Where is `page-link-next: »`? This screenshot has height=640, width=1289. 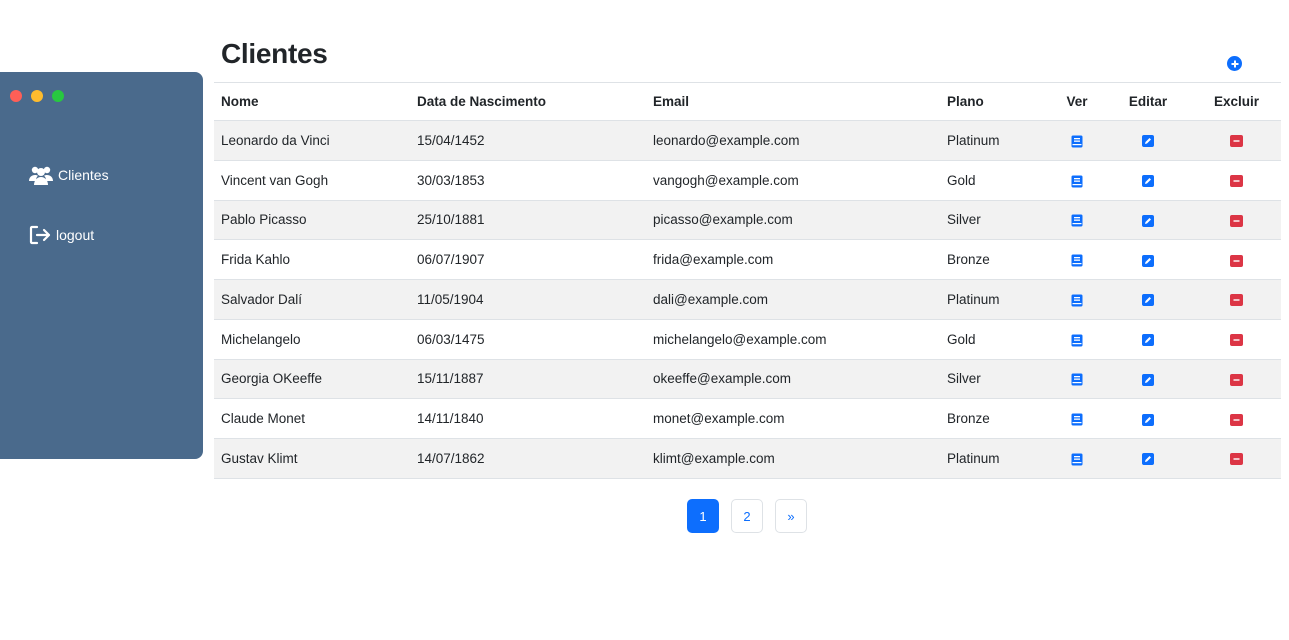 page-link-next: » is located at coordinates (791, 516).